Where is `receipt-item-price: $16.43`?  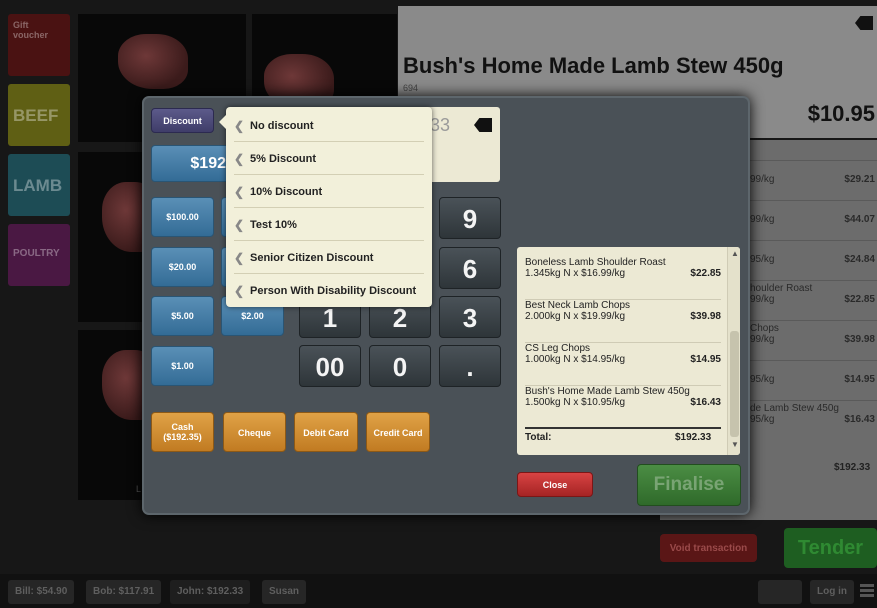 receipt-item-price: $16.43 is located at coordinates (705, 402).